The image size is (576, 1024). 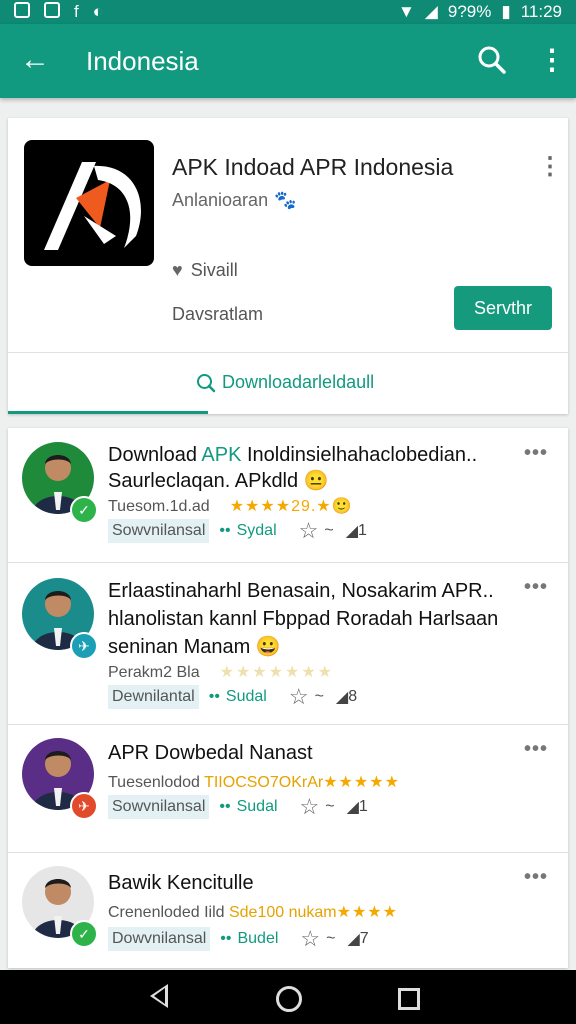 I want to click on install-button: Servthr, so click(x=503, y=308).